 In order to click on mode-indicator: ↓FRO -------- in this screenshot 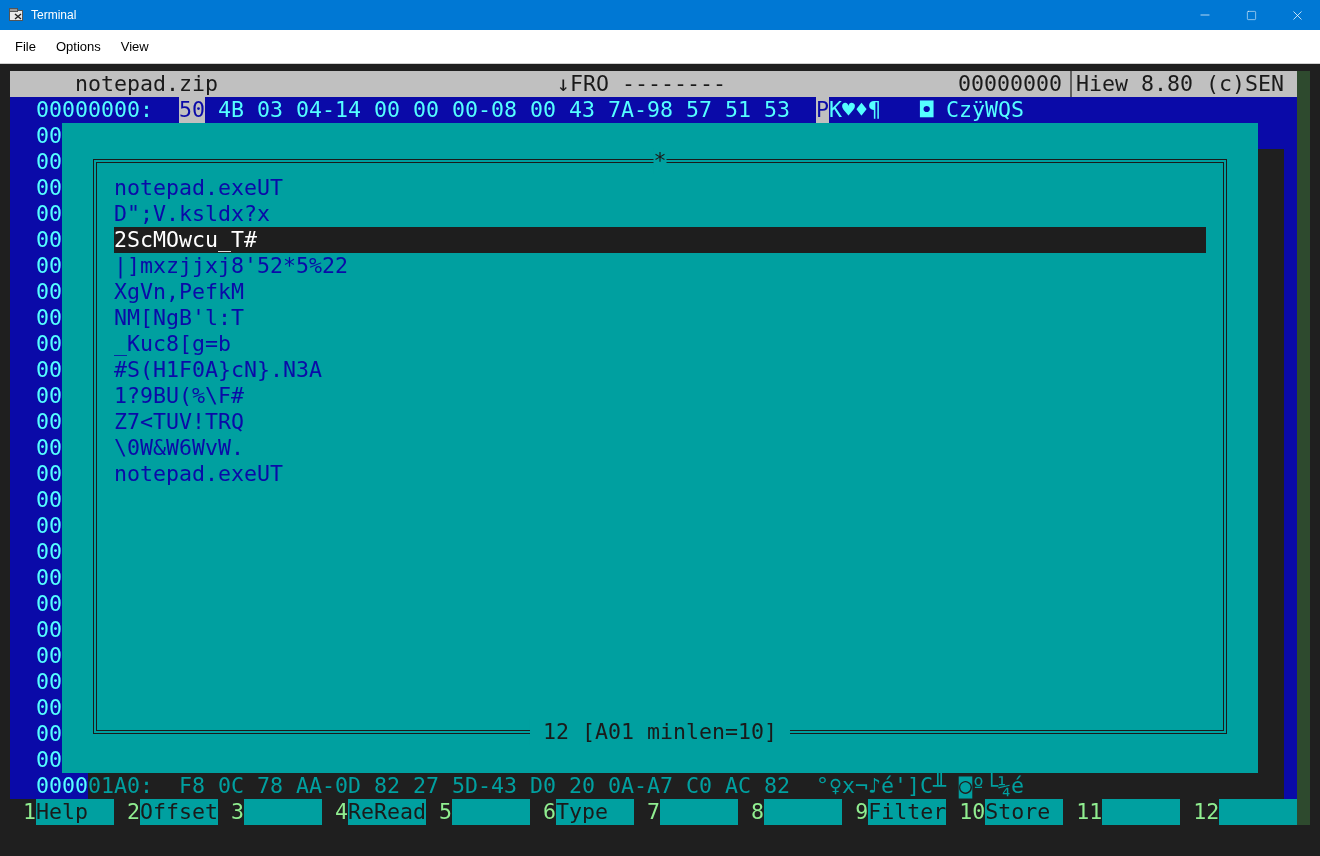, I will do `click(642, 84)`.